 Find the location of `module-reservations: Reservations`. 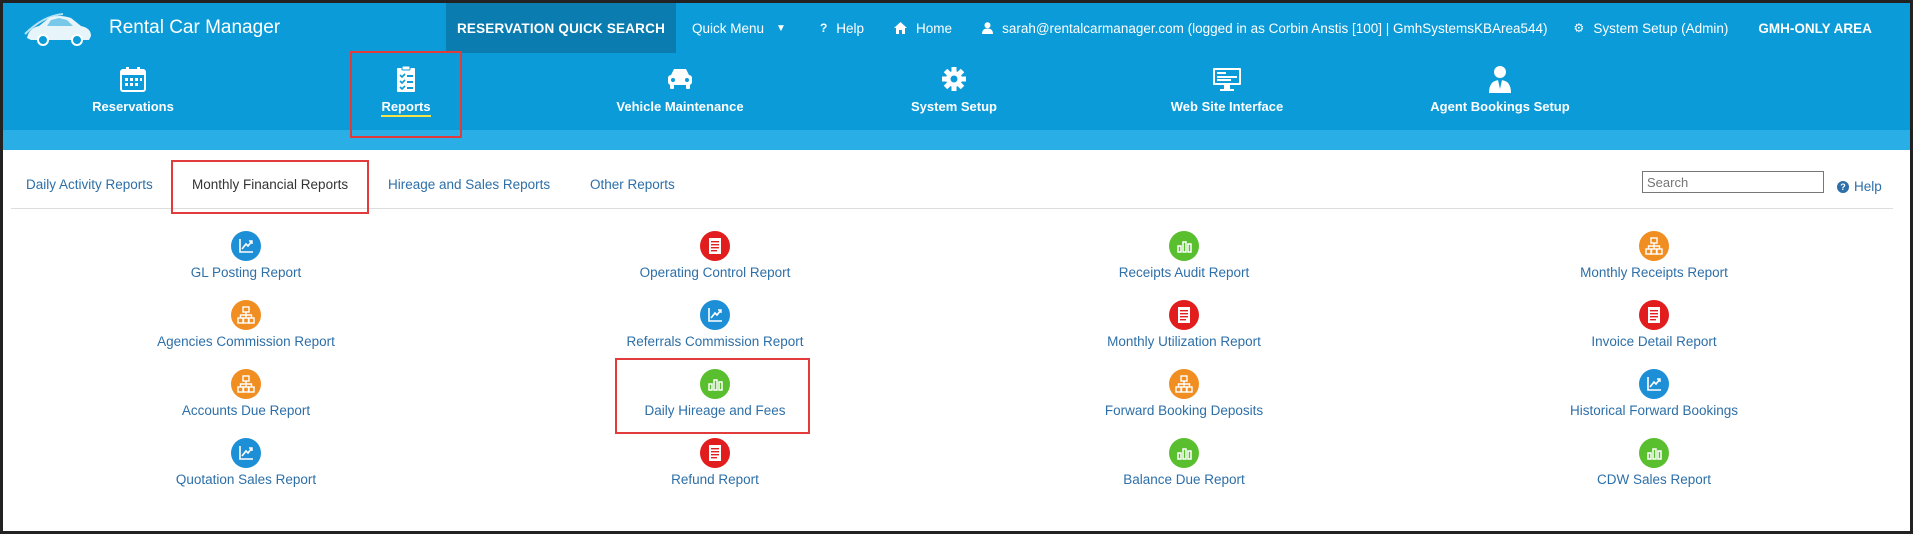

module-reservations: Reservations is located at coordinates (133, 89).